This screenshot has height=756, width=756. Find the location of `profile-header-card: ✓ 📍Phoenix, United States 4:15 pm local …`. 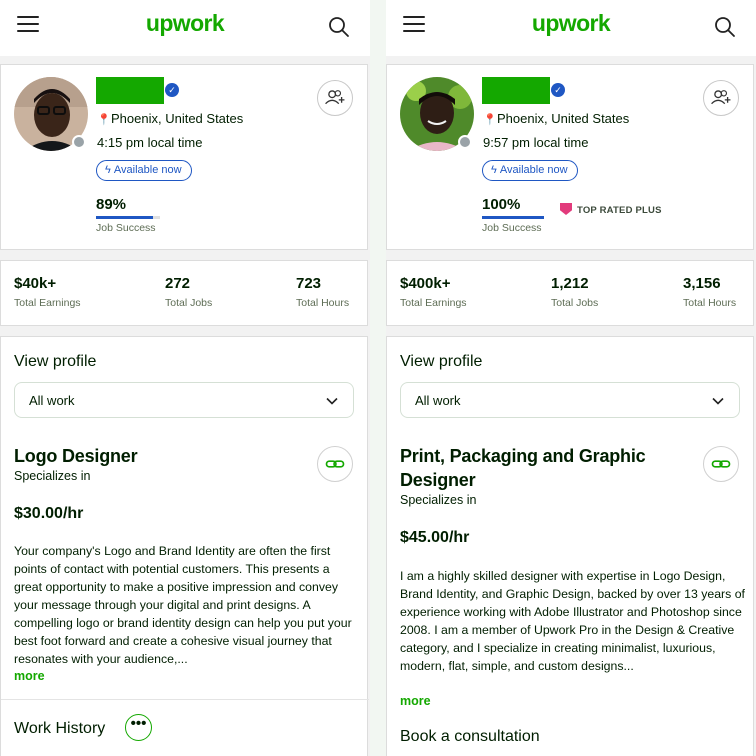

profile-header-card: ✓ 📍Phoenix, United States 4:15 pm local … is located at coordinates (184, 157).